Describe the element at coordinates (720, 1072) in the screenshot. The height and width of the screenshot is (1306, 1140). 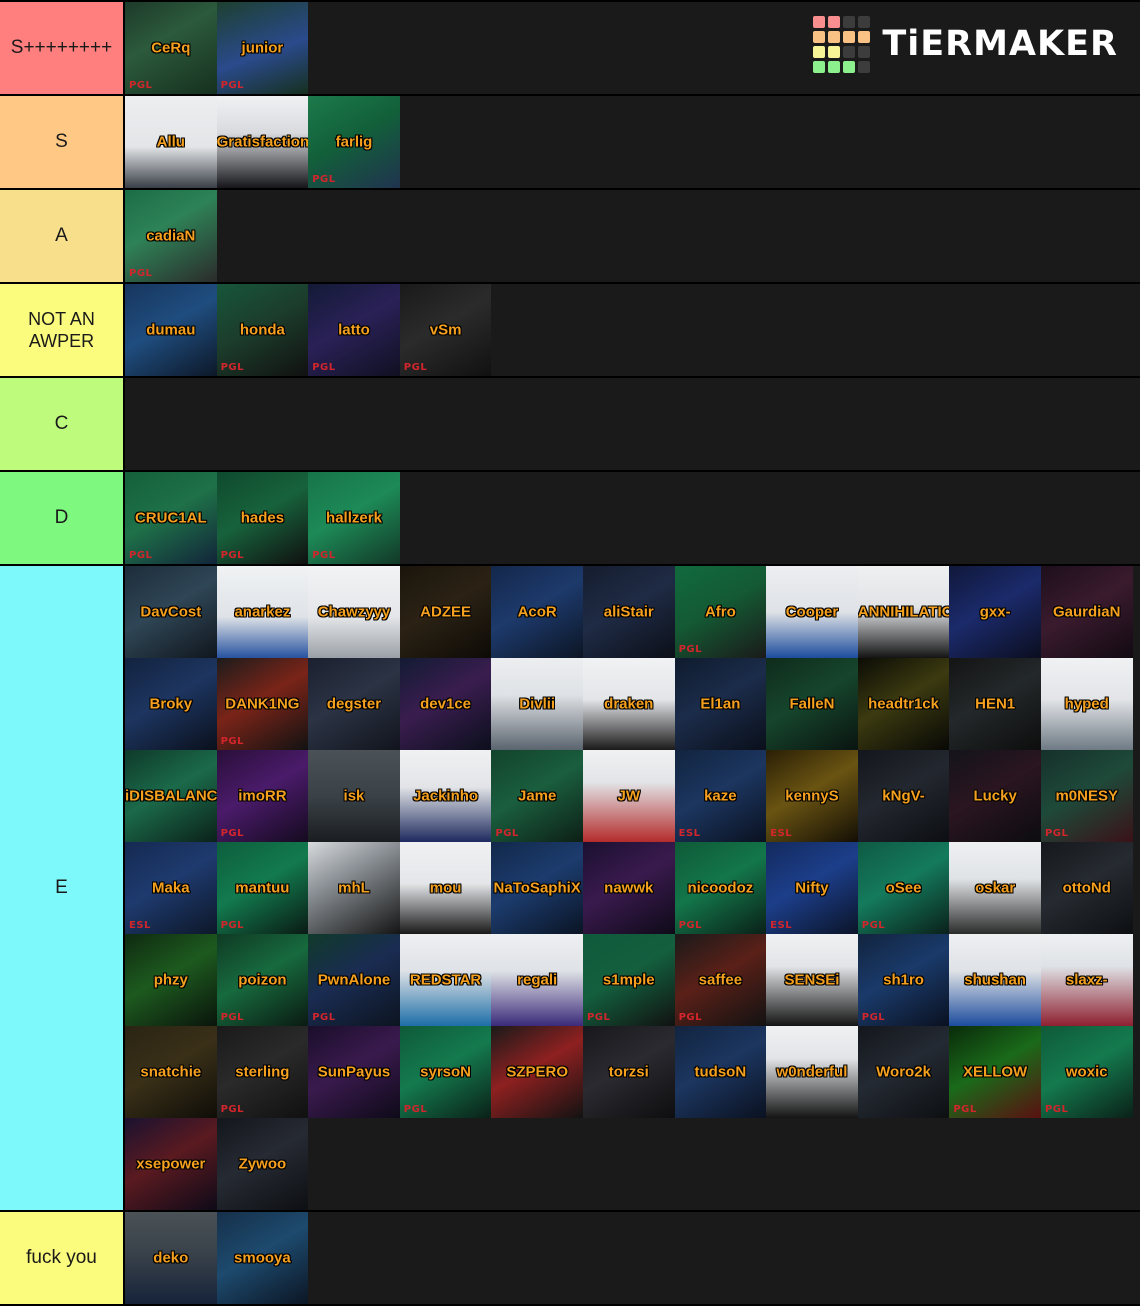
I see `tier-item: tudsoN` at that location.